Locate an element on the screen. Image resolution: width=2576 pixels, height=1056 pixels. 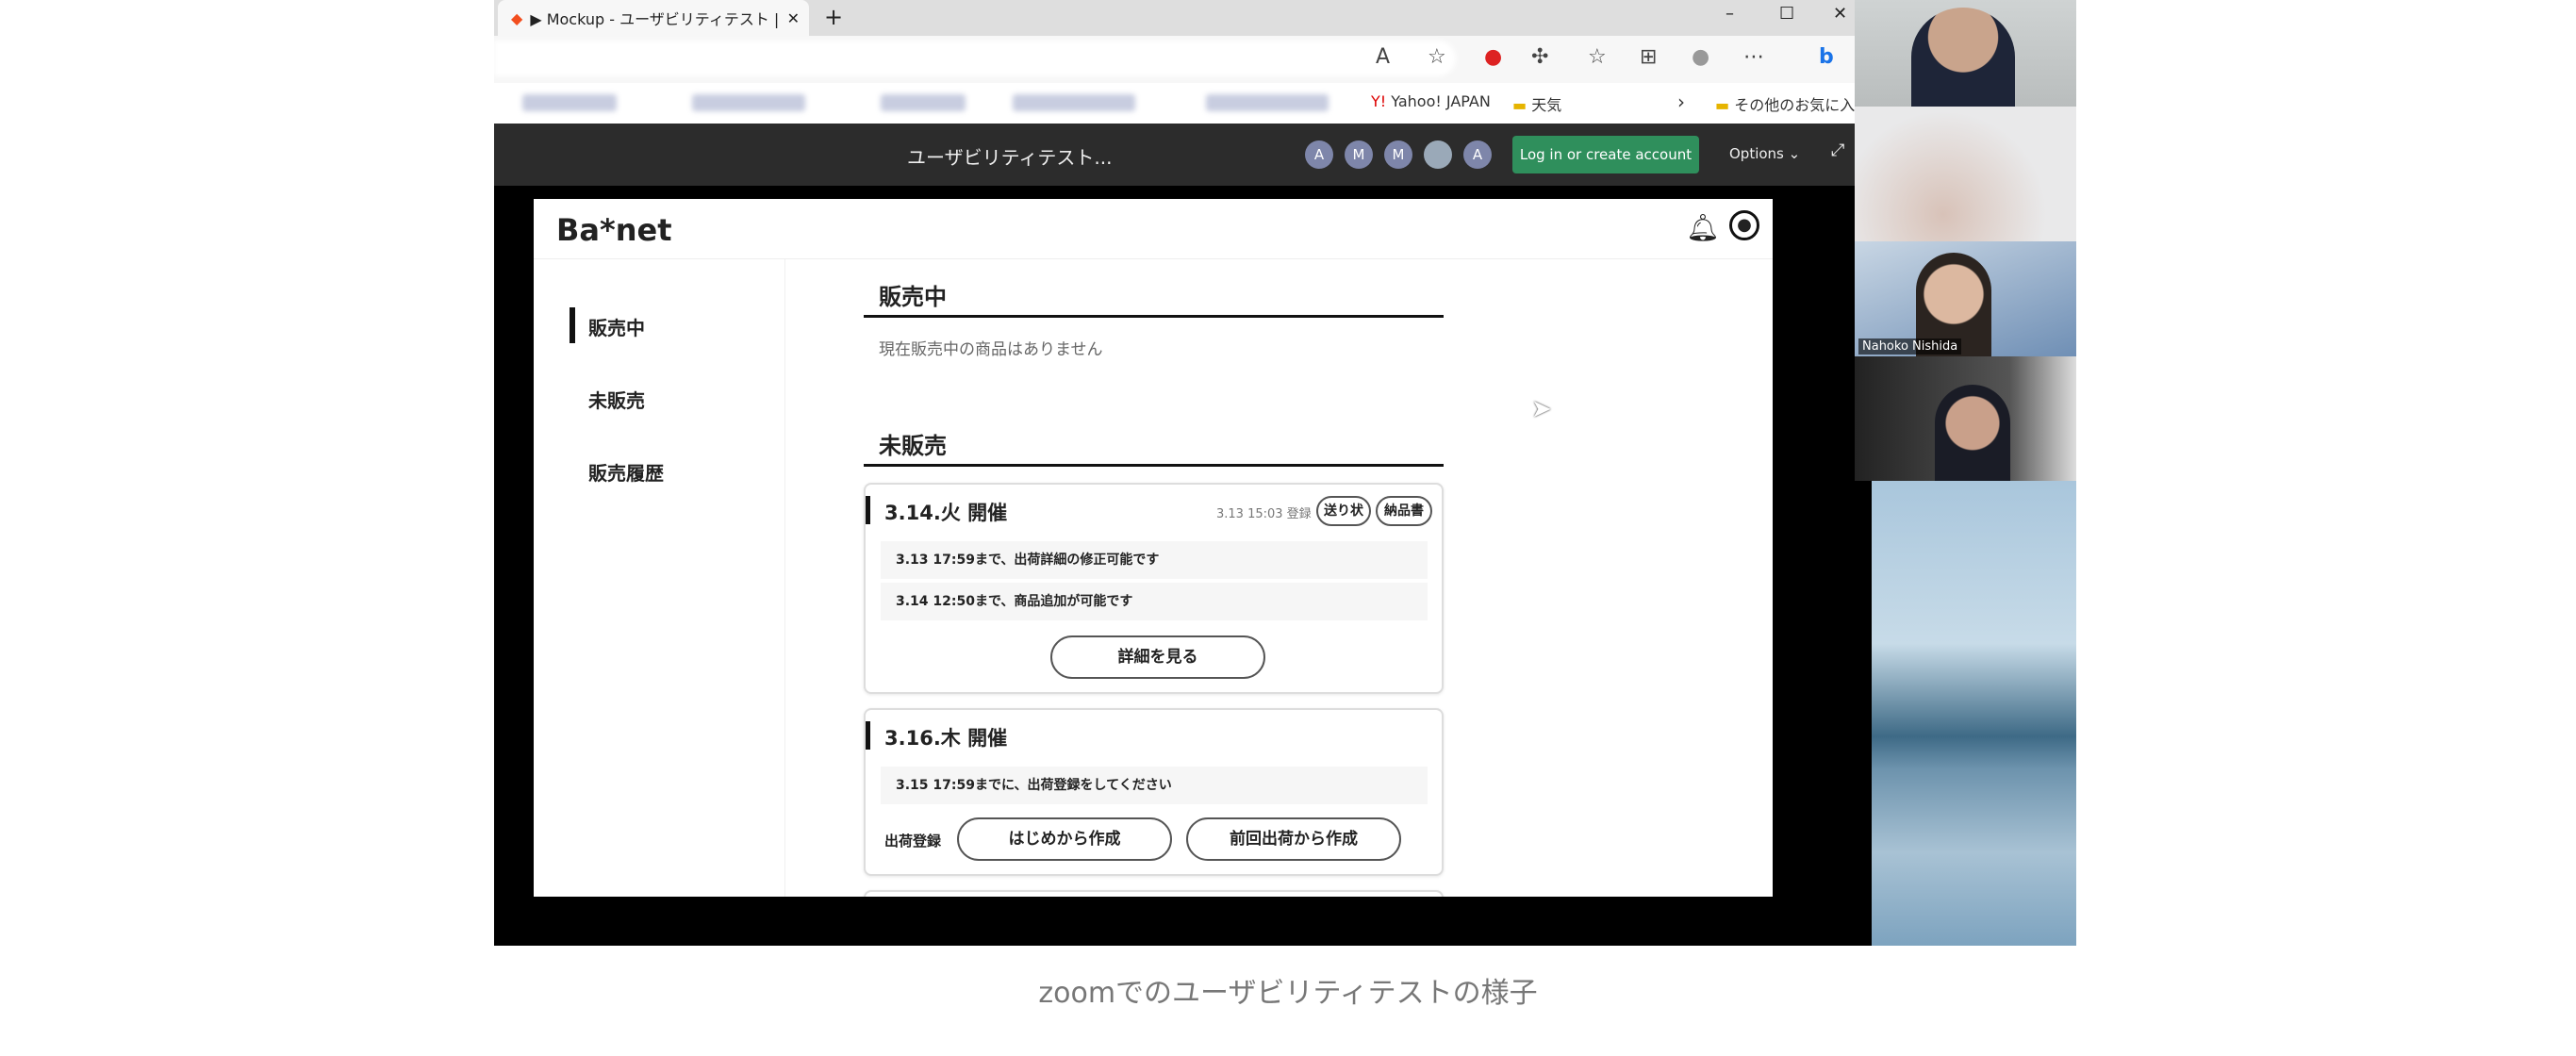
card-title: 3.14.火 開催 is located at coordinates (946, 513).